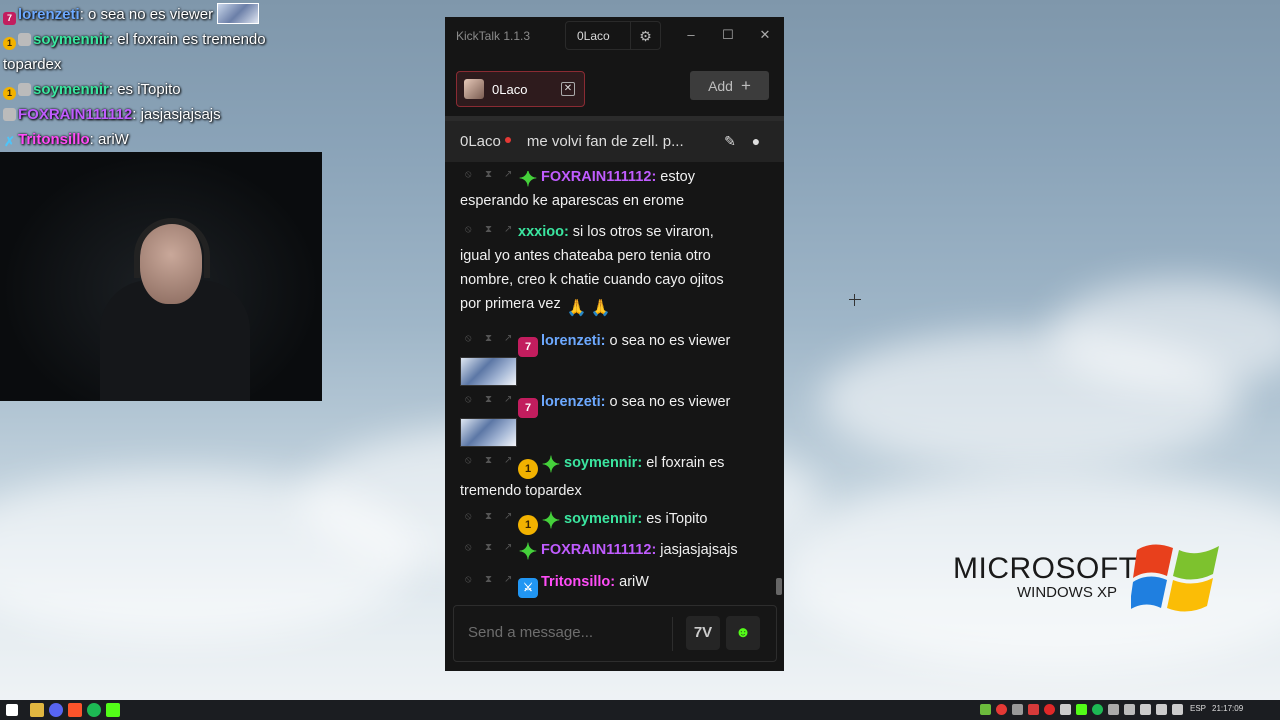 This screenshot has width=1280, height=720. Describe the element at coordinates (94, 710) in the screenshot. I see `spotify-icon` at that location.